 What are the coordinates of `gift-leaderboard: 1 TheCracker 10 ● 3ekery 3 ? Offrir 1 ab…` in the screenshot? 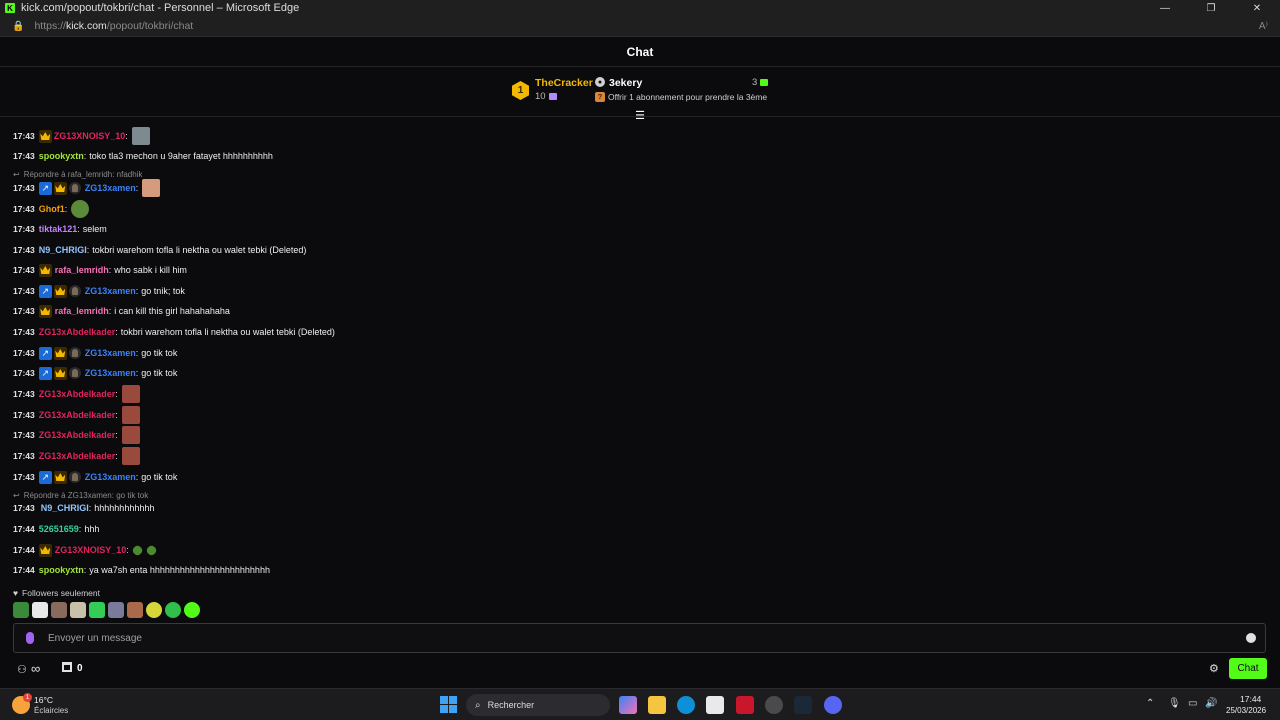 It's located at (640, 95).